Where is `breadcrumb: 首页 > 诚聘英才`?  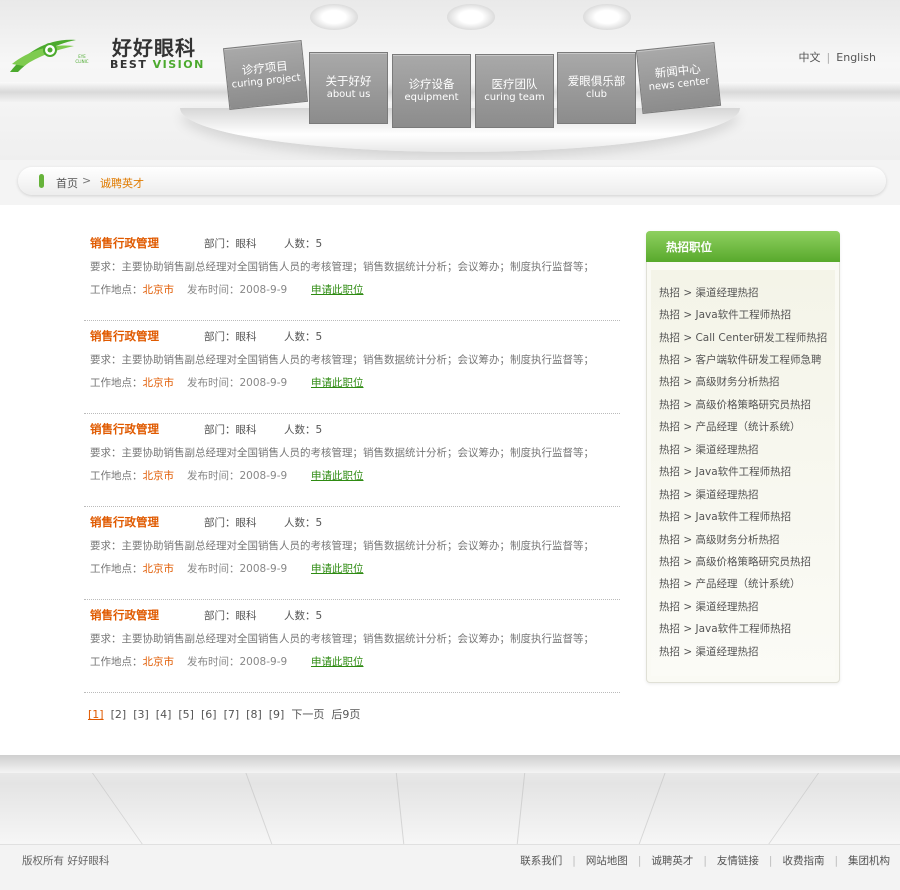
breadcrumb: 首页 > 诚聘英才 is located at coordinates (452, 181).